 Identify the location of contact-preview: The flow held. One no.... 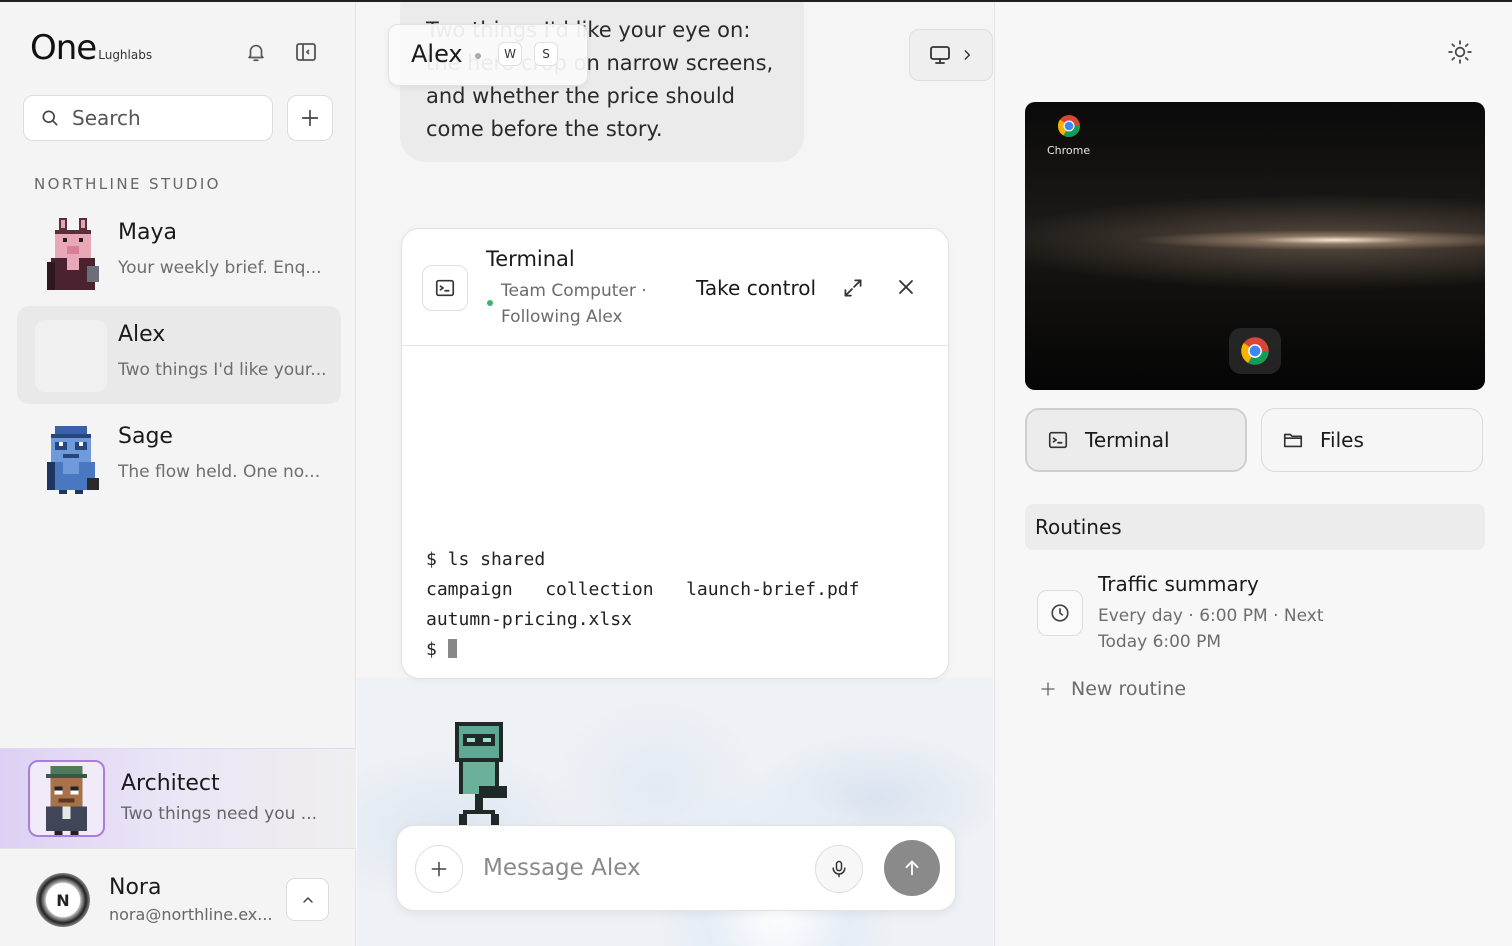
(219, 472).